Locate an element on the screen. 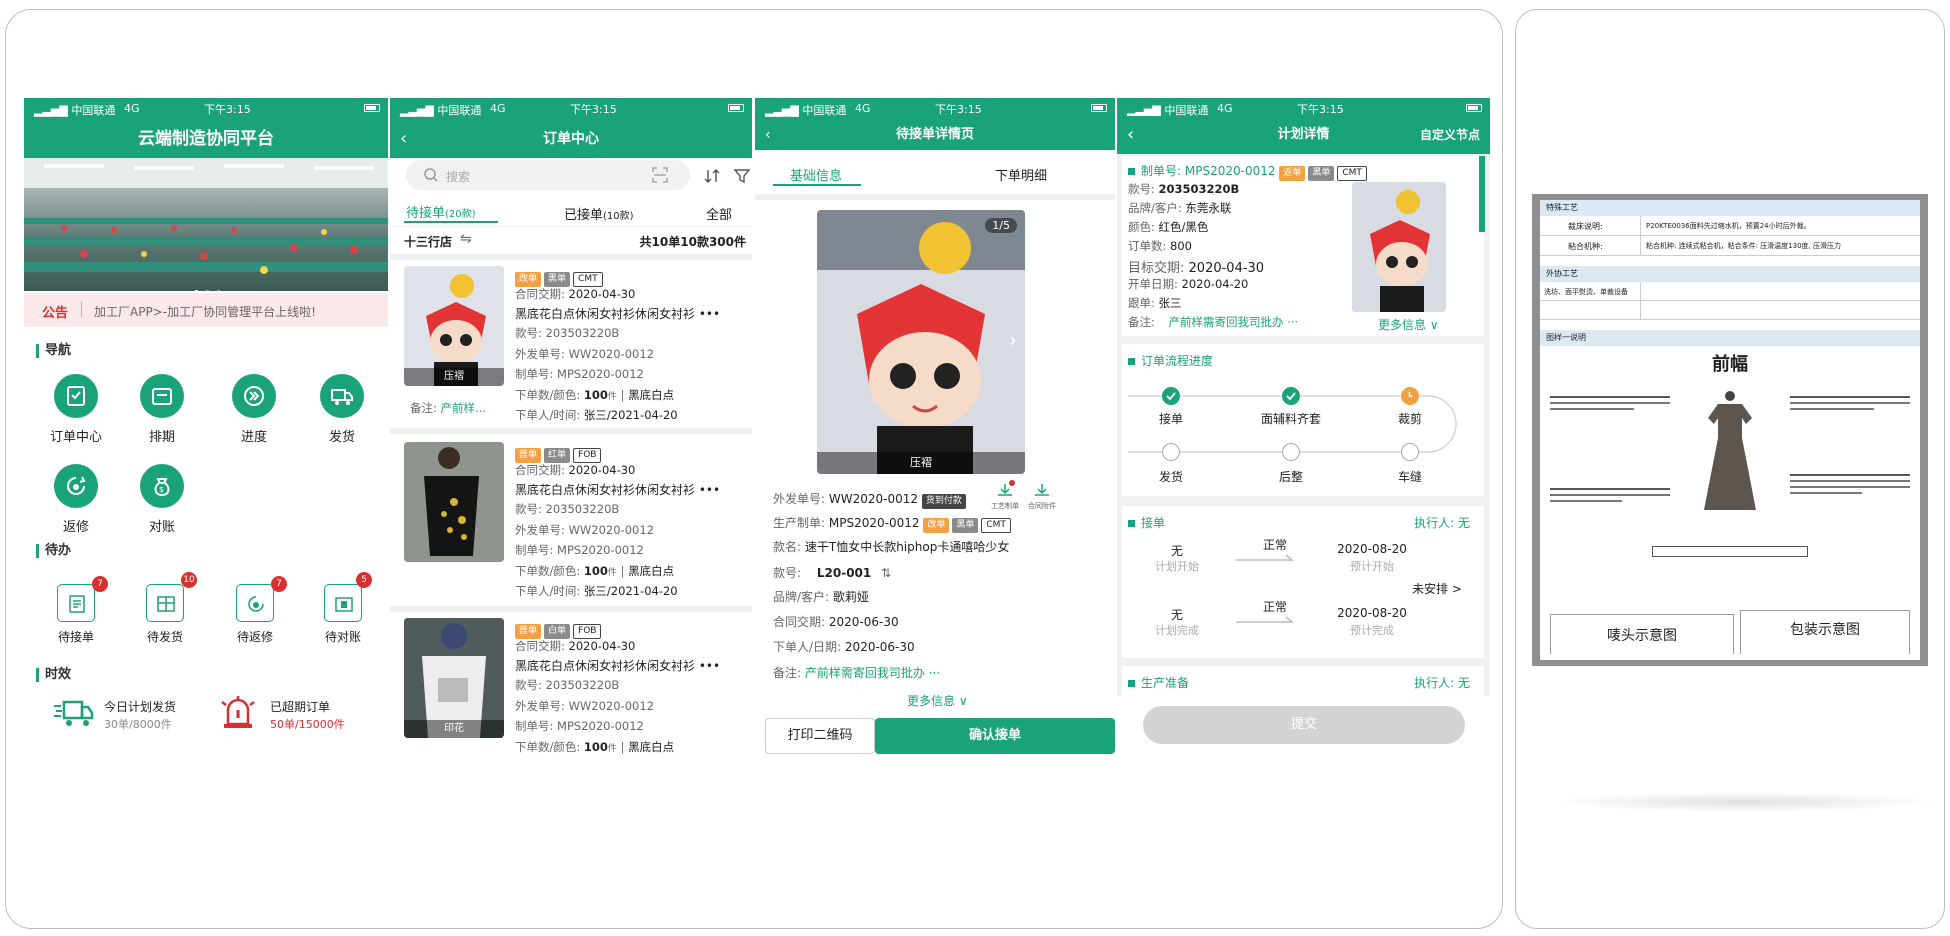 The image size is (1950, 936). field-value: 203503220B is located at coordinates (1199, 189).